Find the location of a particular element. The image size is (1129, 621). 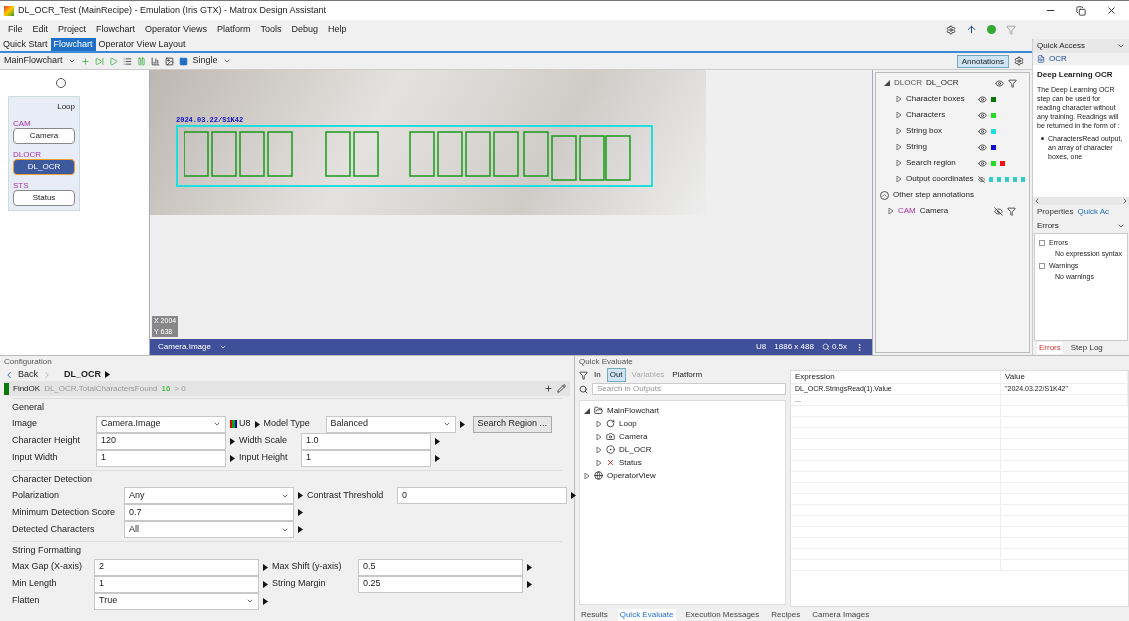

filter-toggle: In is located at coordinates (597, 375).